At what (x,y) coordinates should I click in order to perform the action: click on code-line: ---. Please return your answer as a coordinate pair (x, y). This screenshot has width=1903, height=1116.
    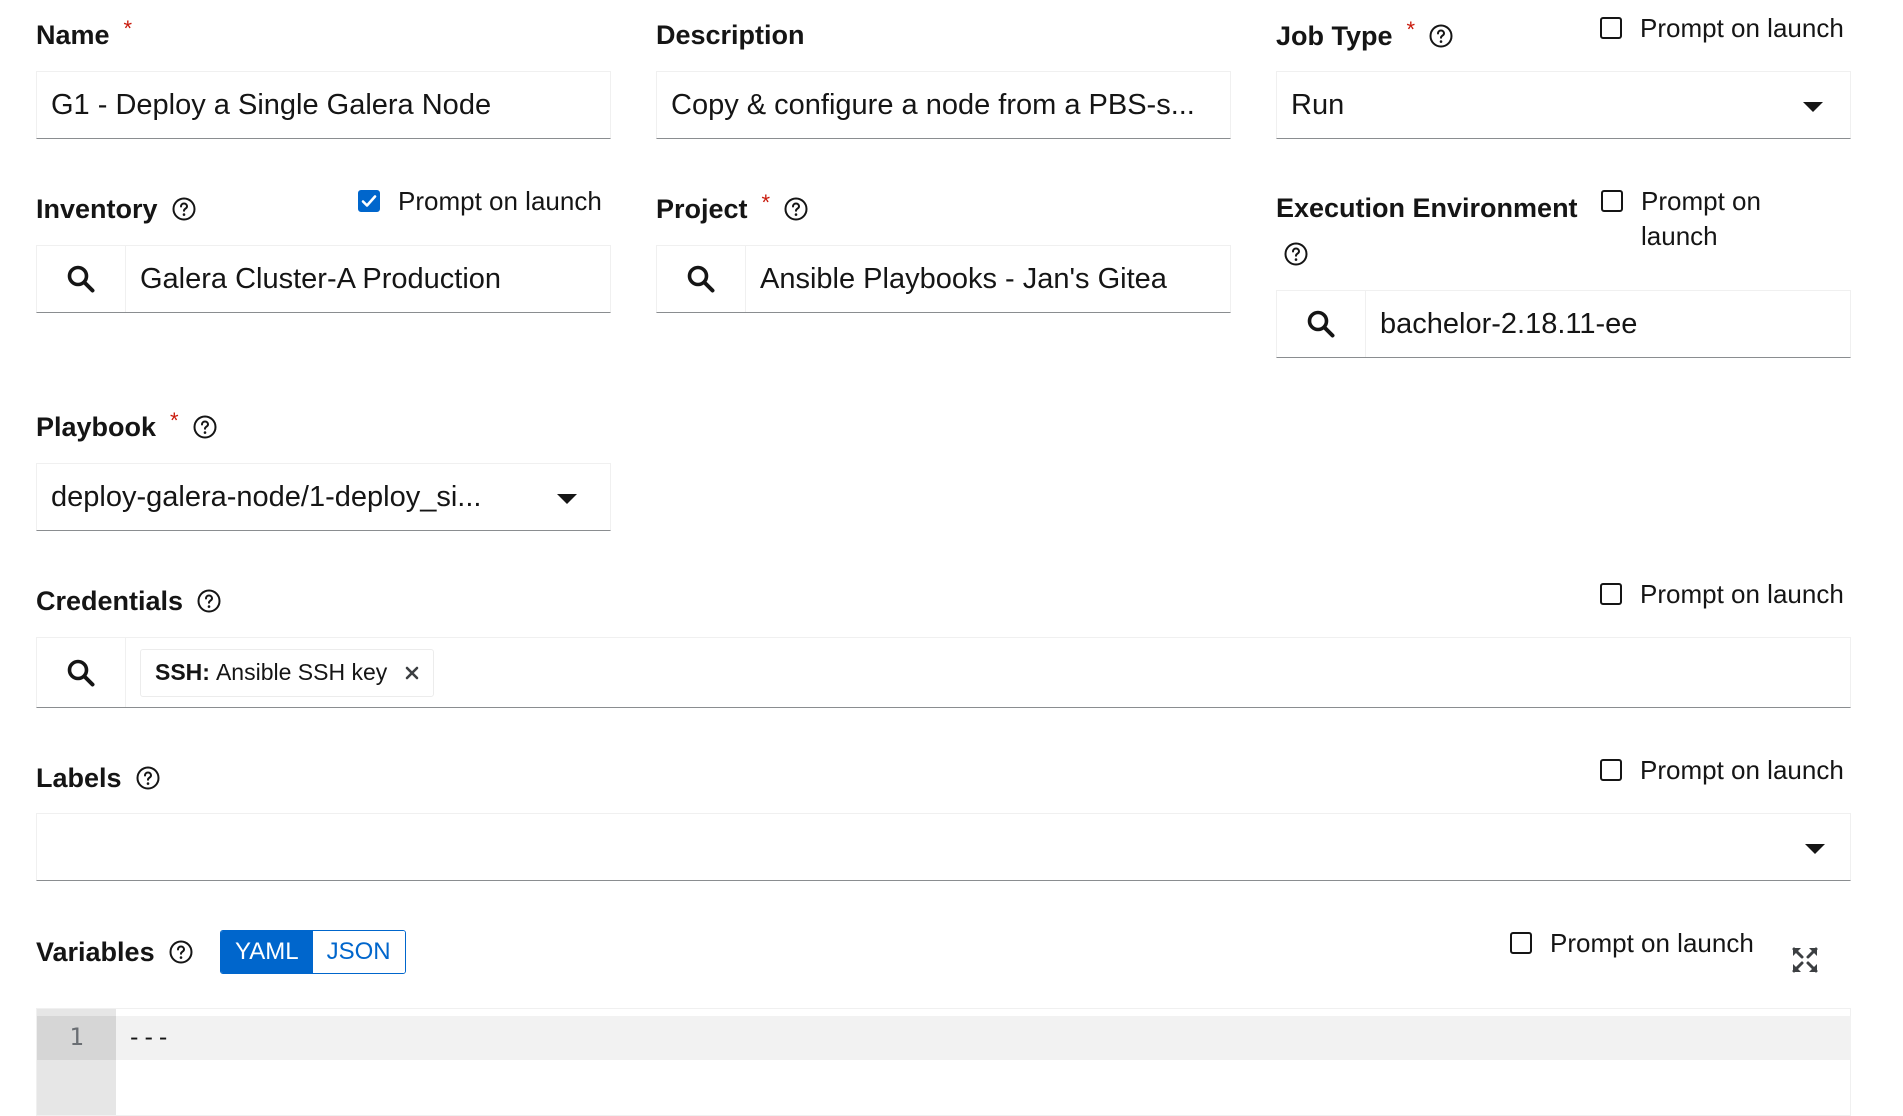
    Looking at the image, I should click on (149, 1037).